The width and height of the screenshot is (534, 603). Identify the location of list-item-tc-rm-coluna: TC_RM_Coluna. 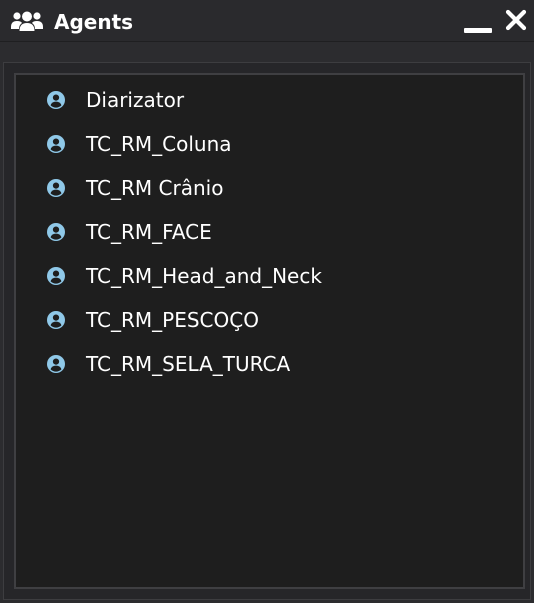
(268, 143).